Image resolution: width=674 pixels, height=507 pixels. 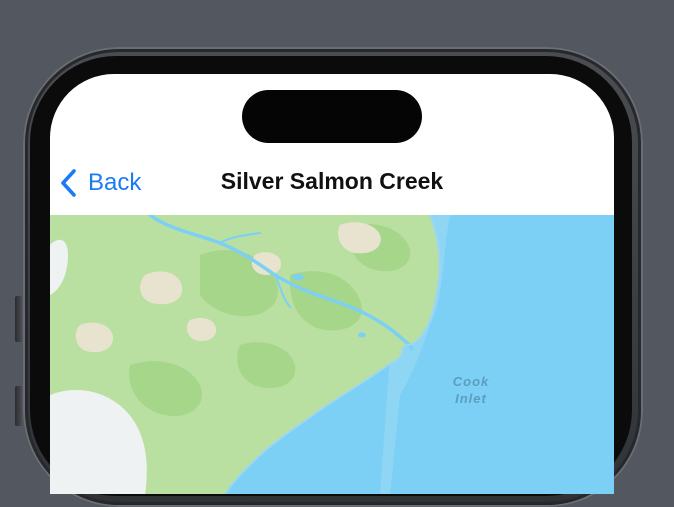 I want to click on volume-down-button, so click(x=18, y=406).